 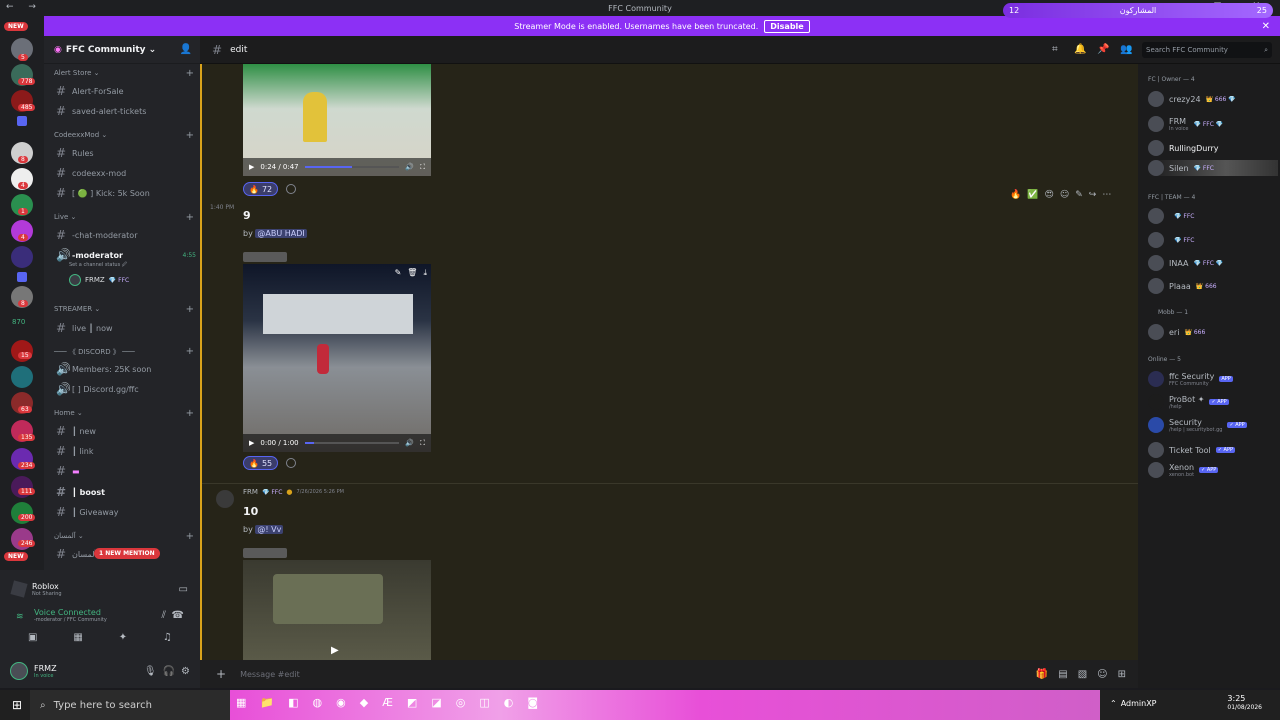 I want to click on soundboard-icon: ♫, so click(x=167, y=640).